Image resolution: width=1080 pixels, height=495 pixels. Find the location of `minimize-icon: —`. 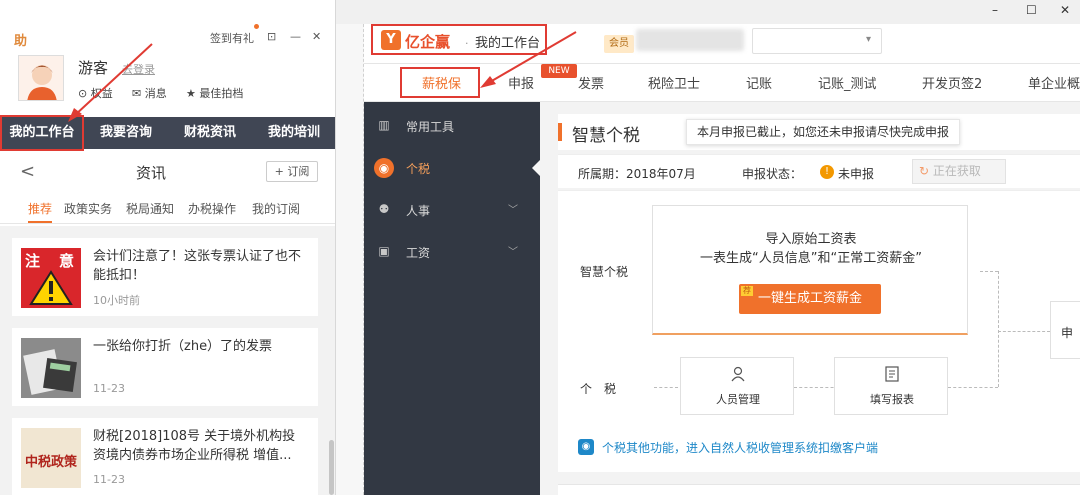

minimize-icon: — is located at coordinates (295, 36).